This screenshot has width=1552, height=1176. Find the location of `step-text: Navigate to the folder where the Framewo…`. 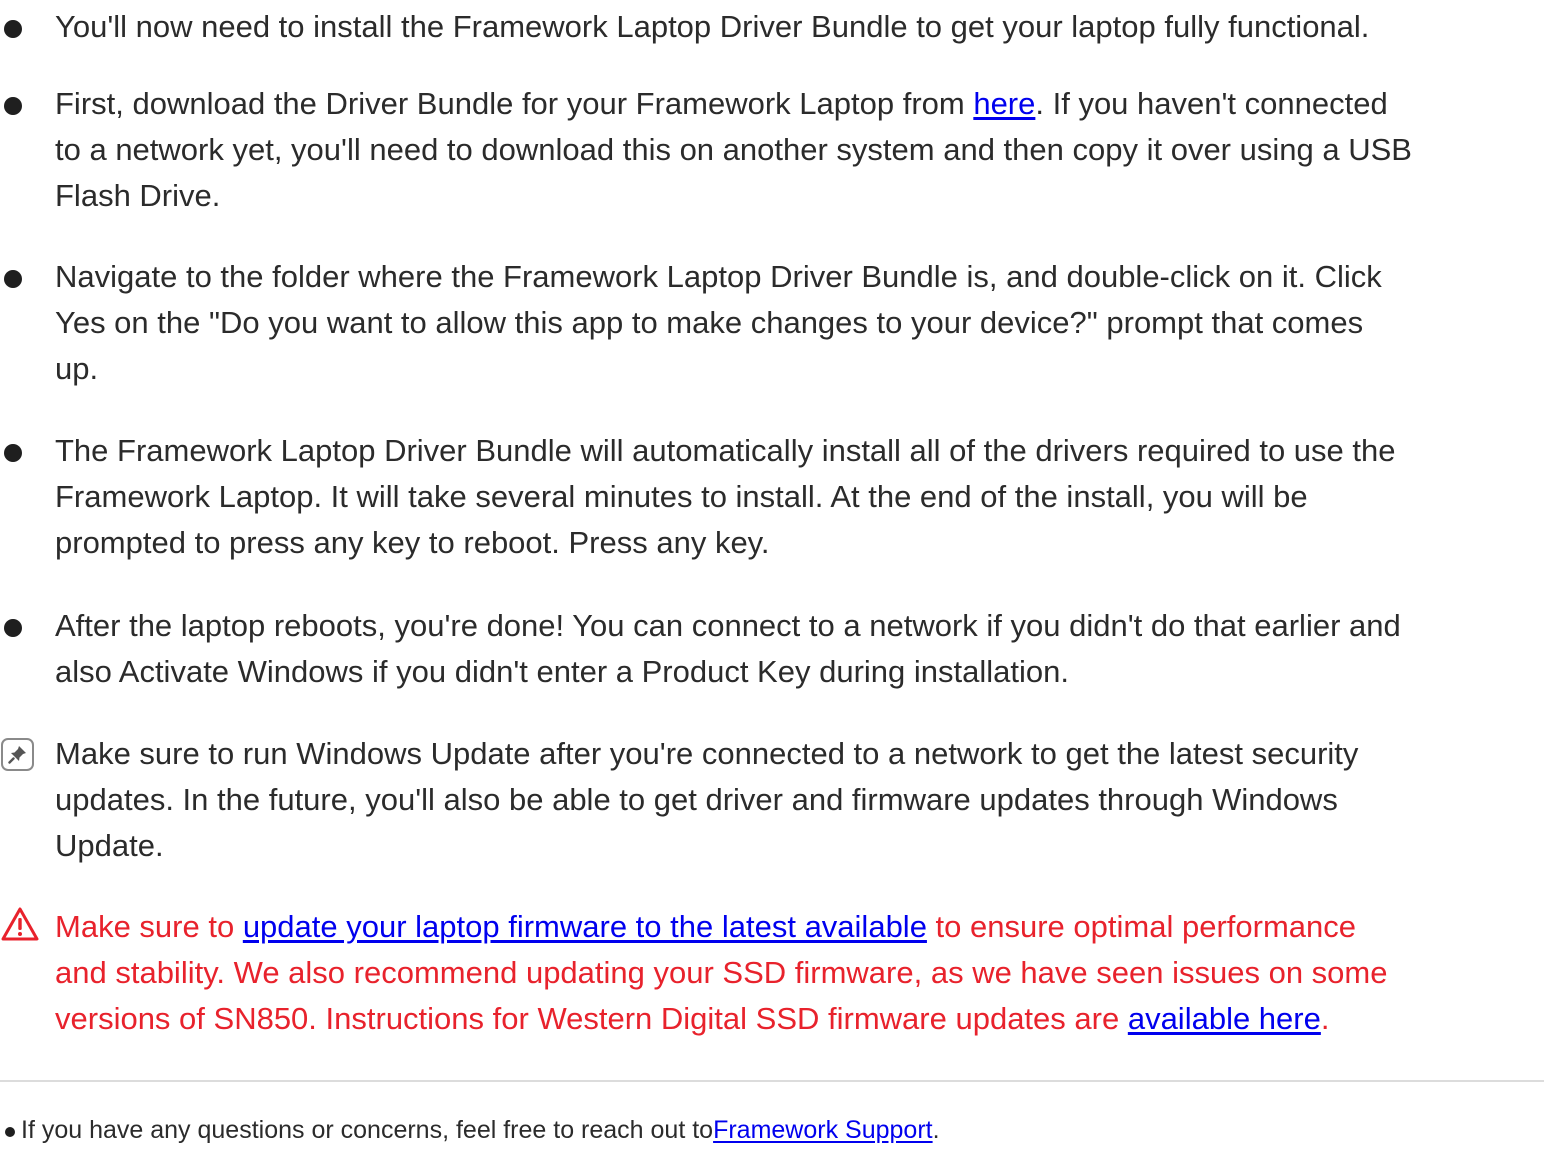

step-text: Navigate to the folder where the Framewo… is located at coordinates (800, 323).